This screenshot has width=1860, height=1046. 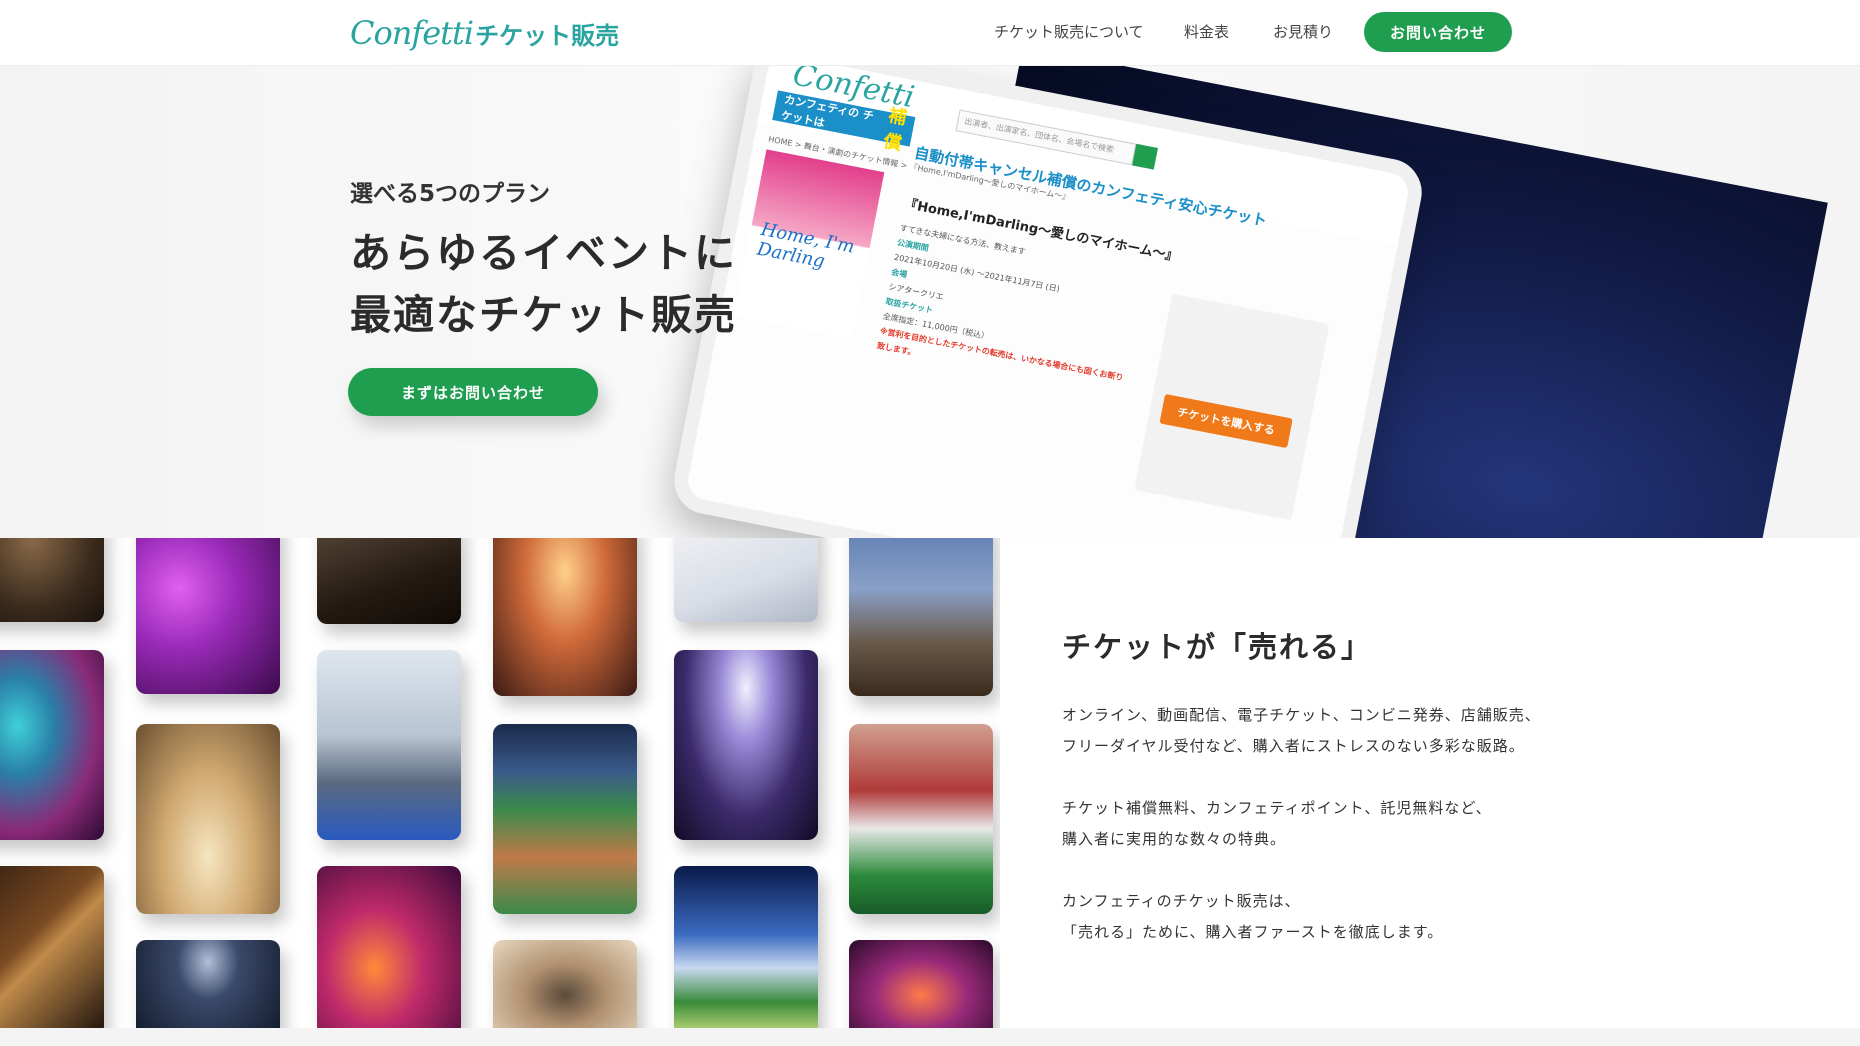 What do you see at coordinates (921, 819) in the screenshot?
I see `photo-soccer` at bounding box center [921, 819].